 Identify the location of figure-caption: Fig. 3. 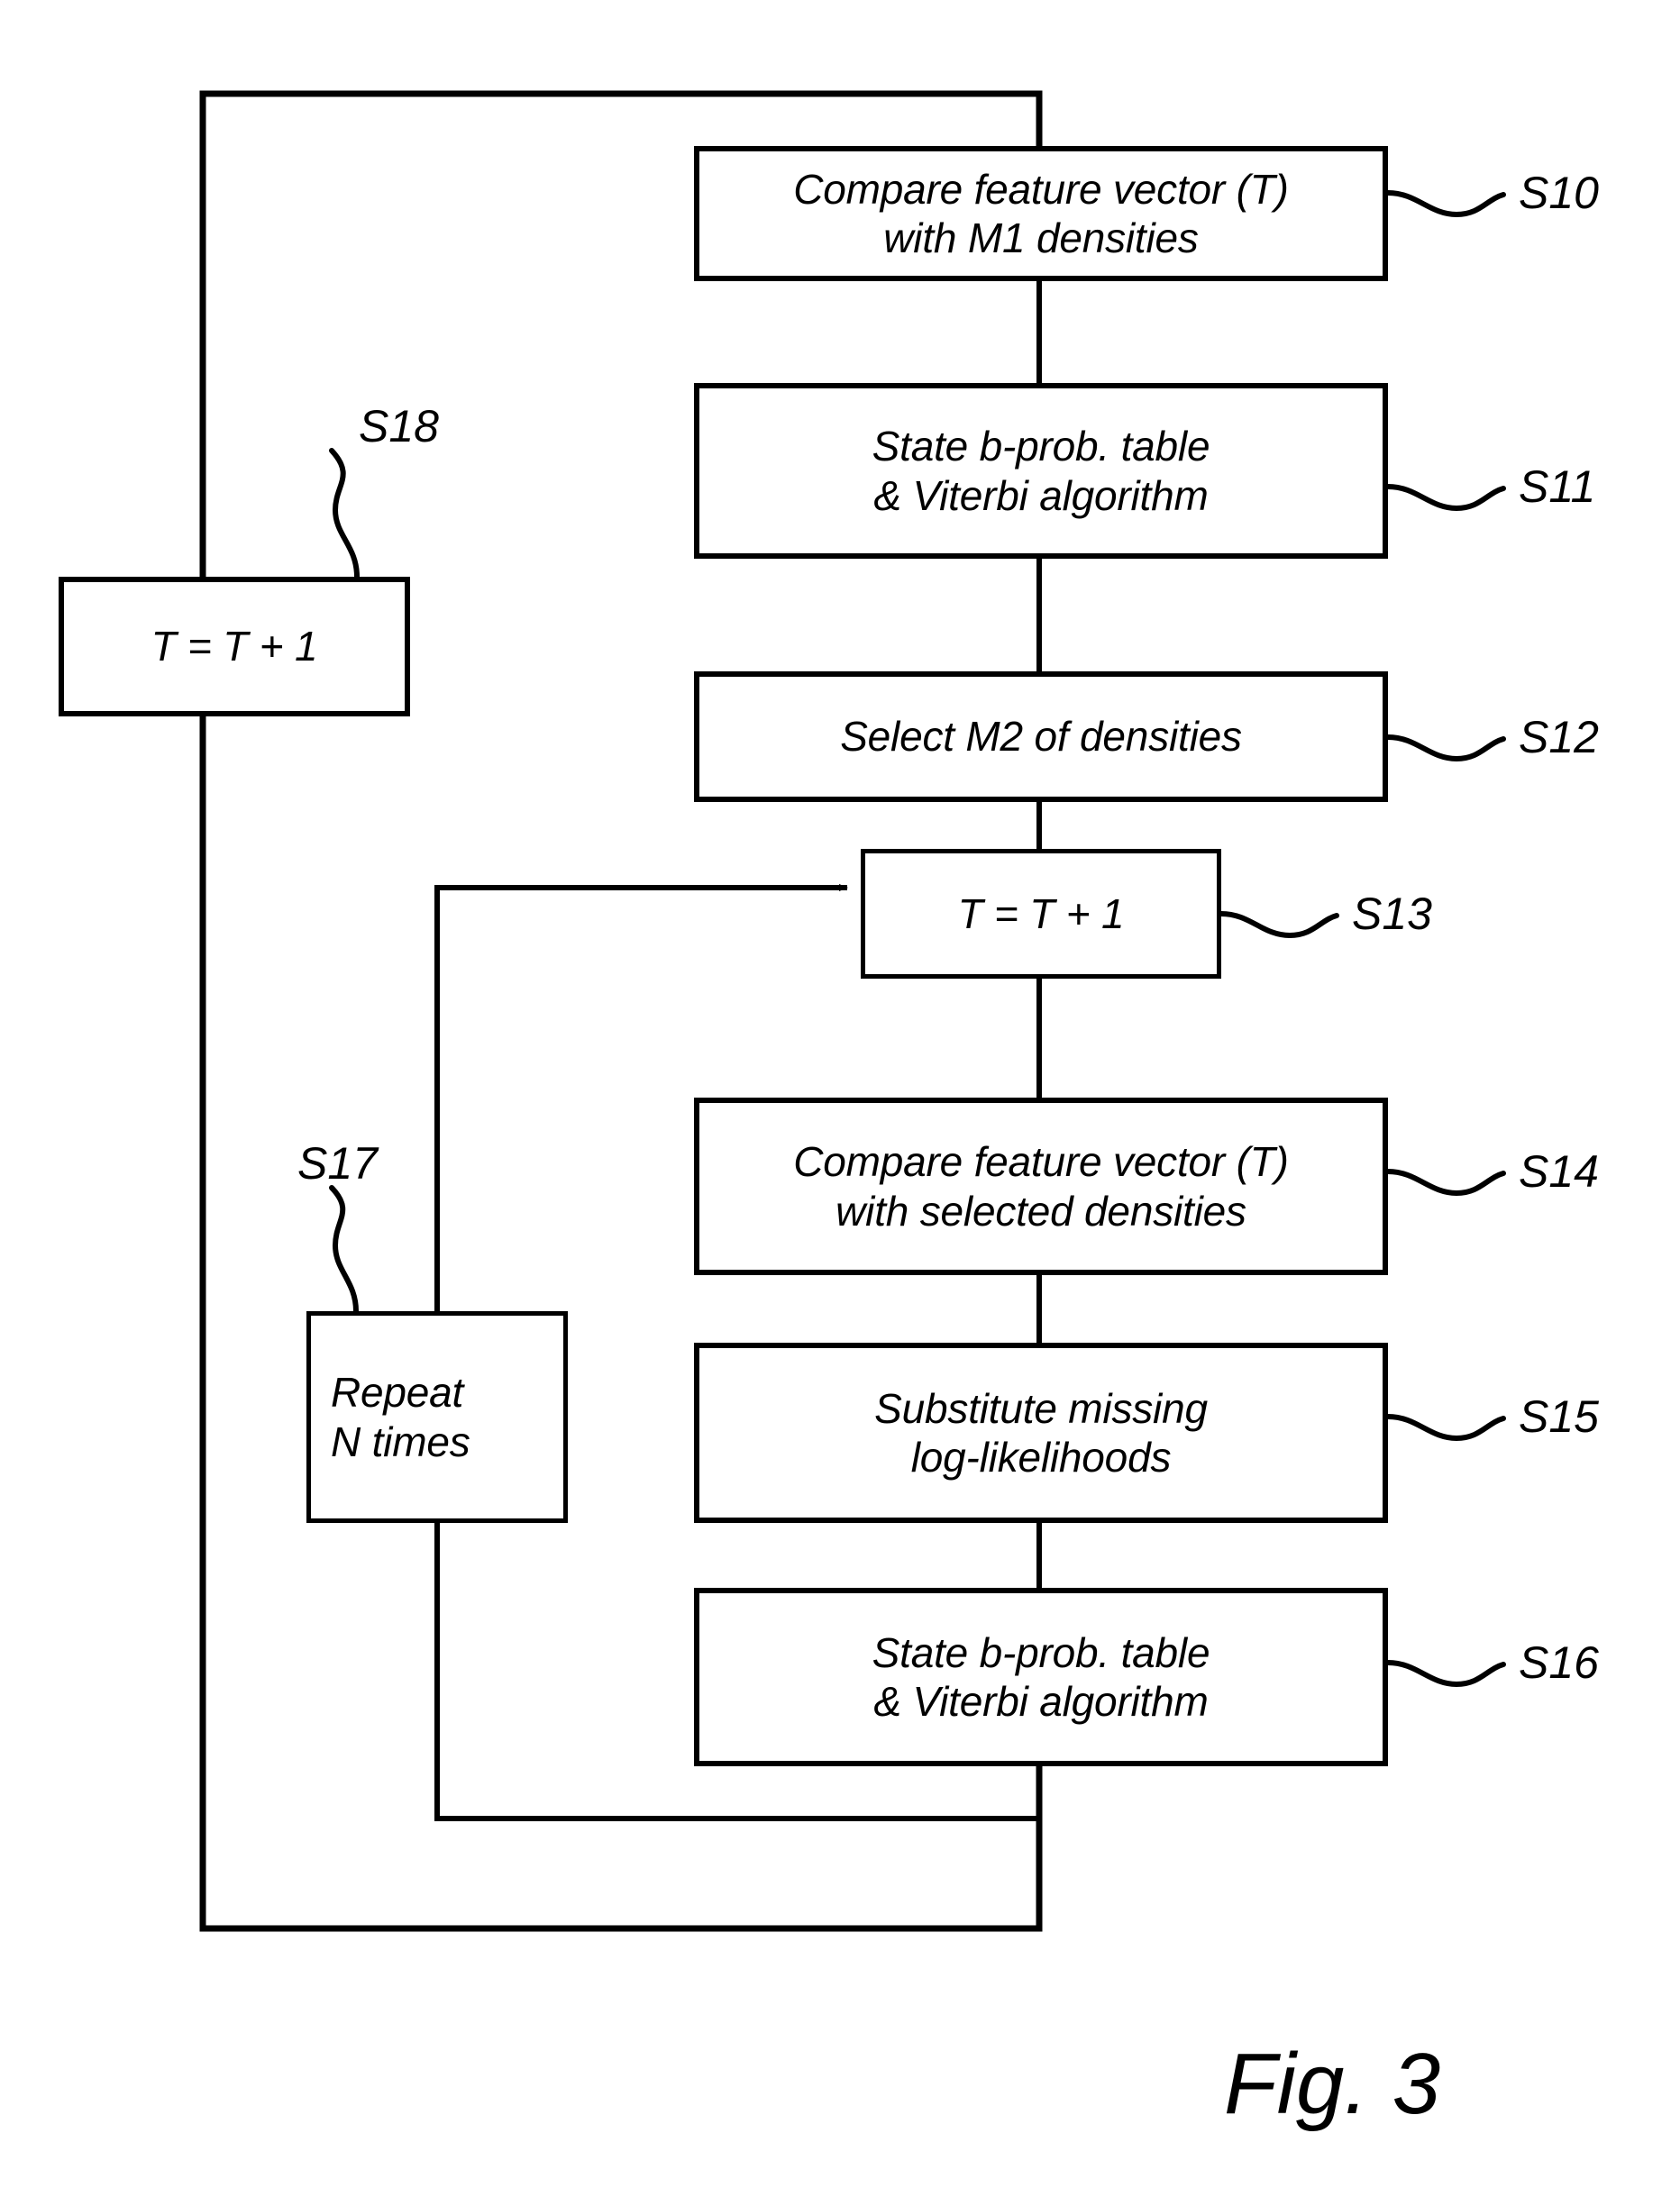
(1333, 2084).